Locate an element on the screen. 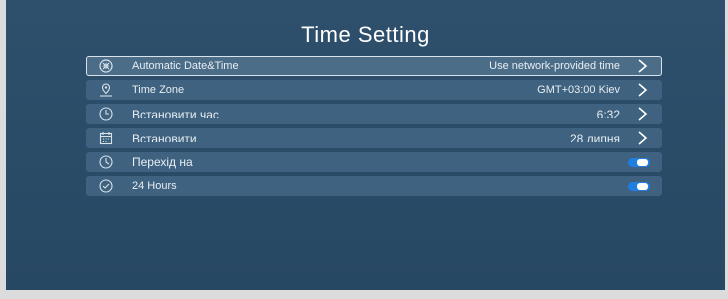  setting-label: Встановити час is located at coordinates (175, 113).